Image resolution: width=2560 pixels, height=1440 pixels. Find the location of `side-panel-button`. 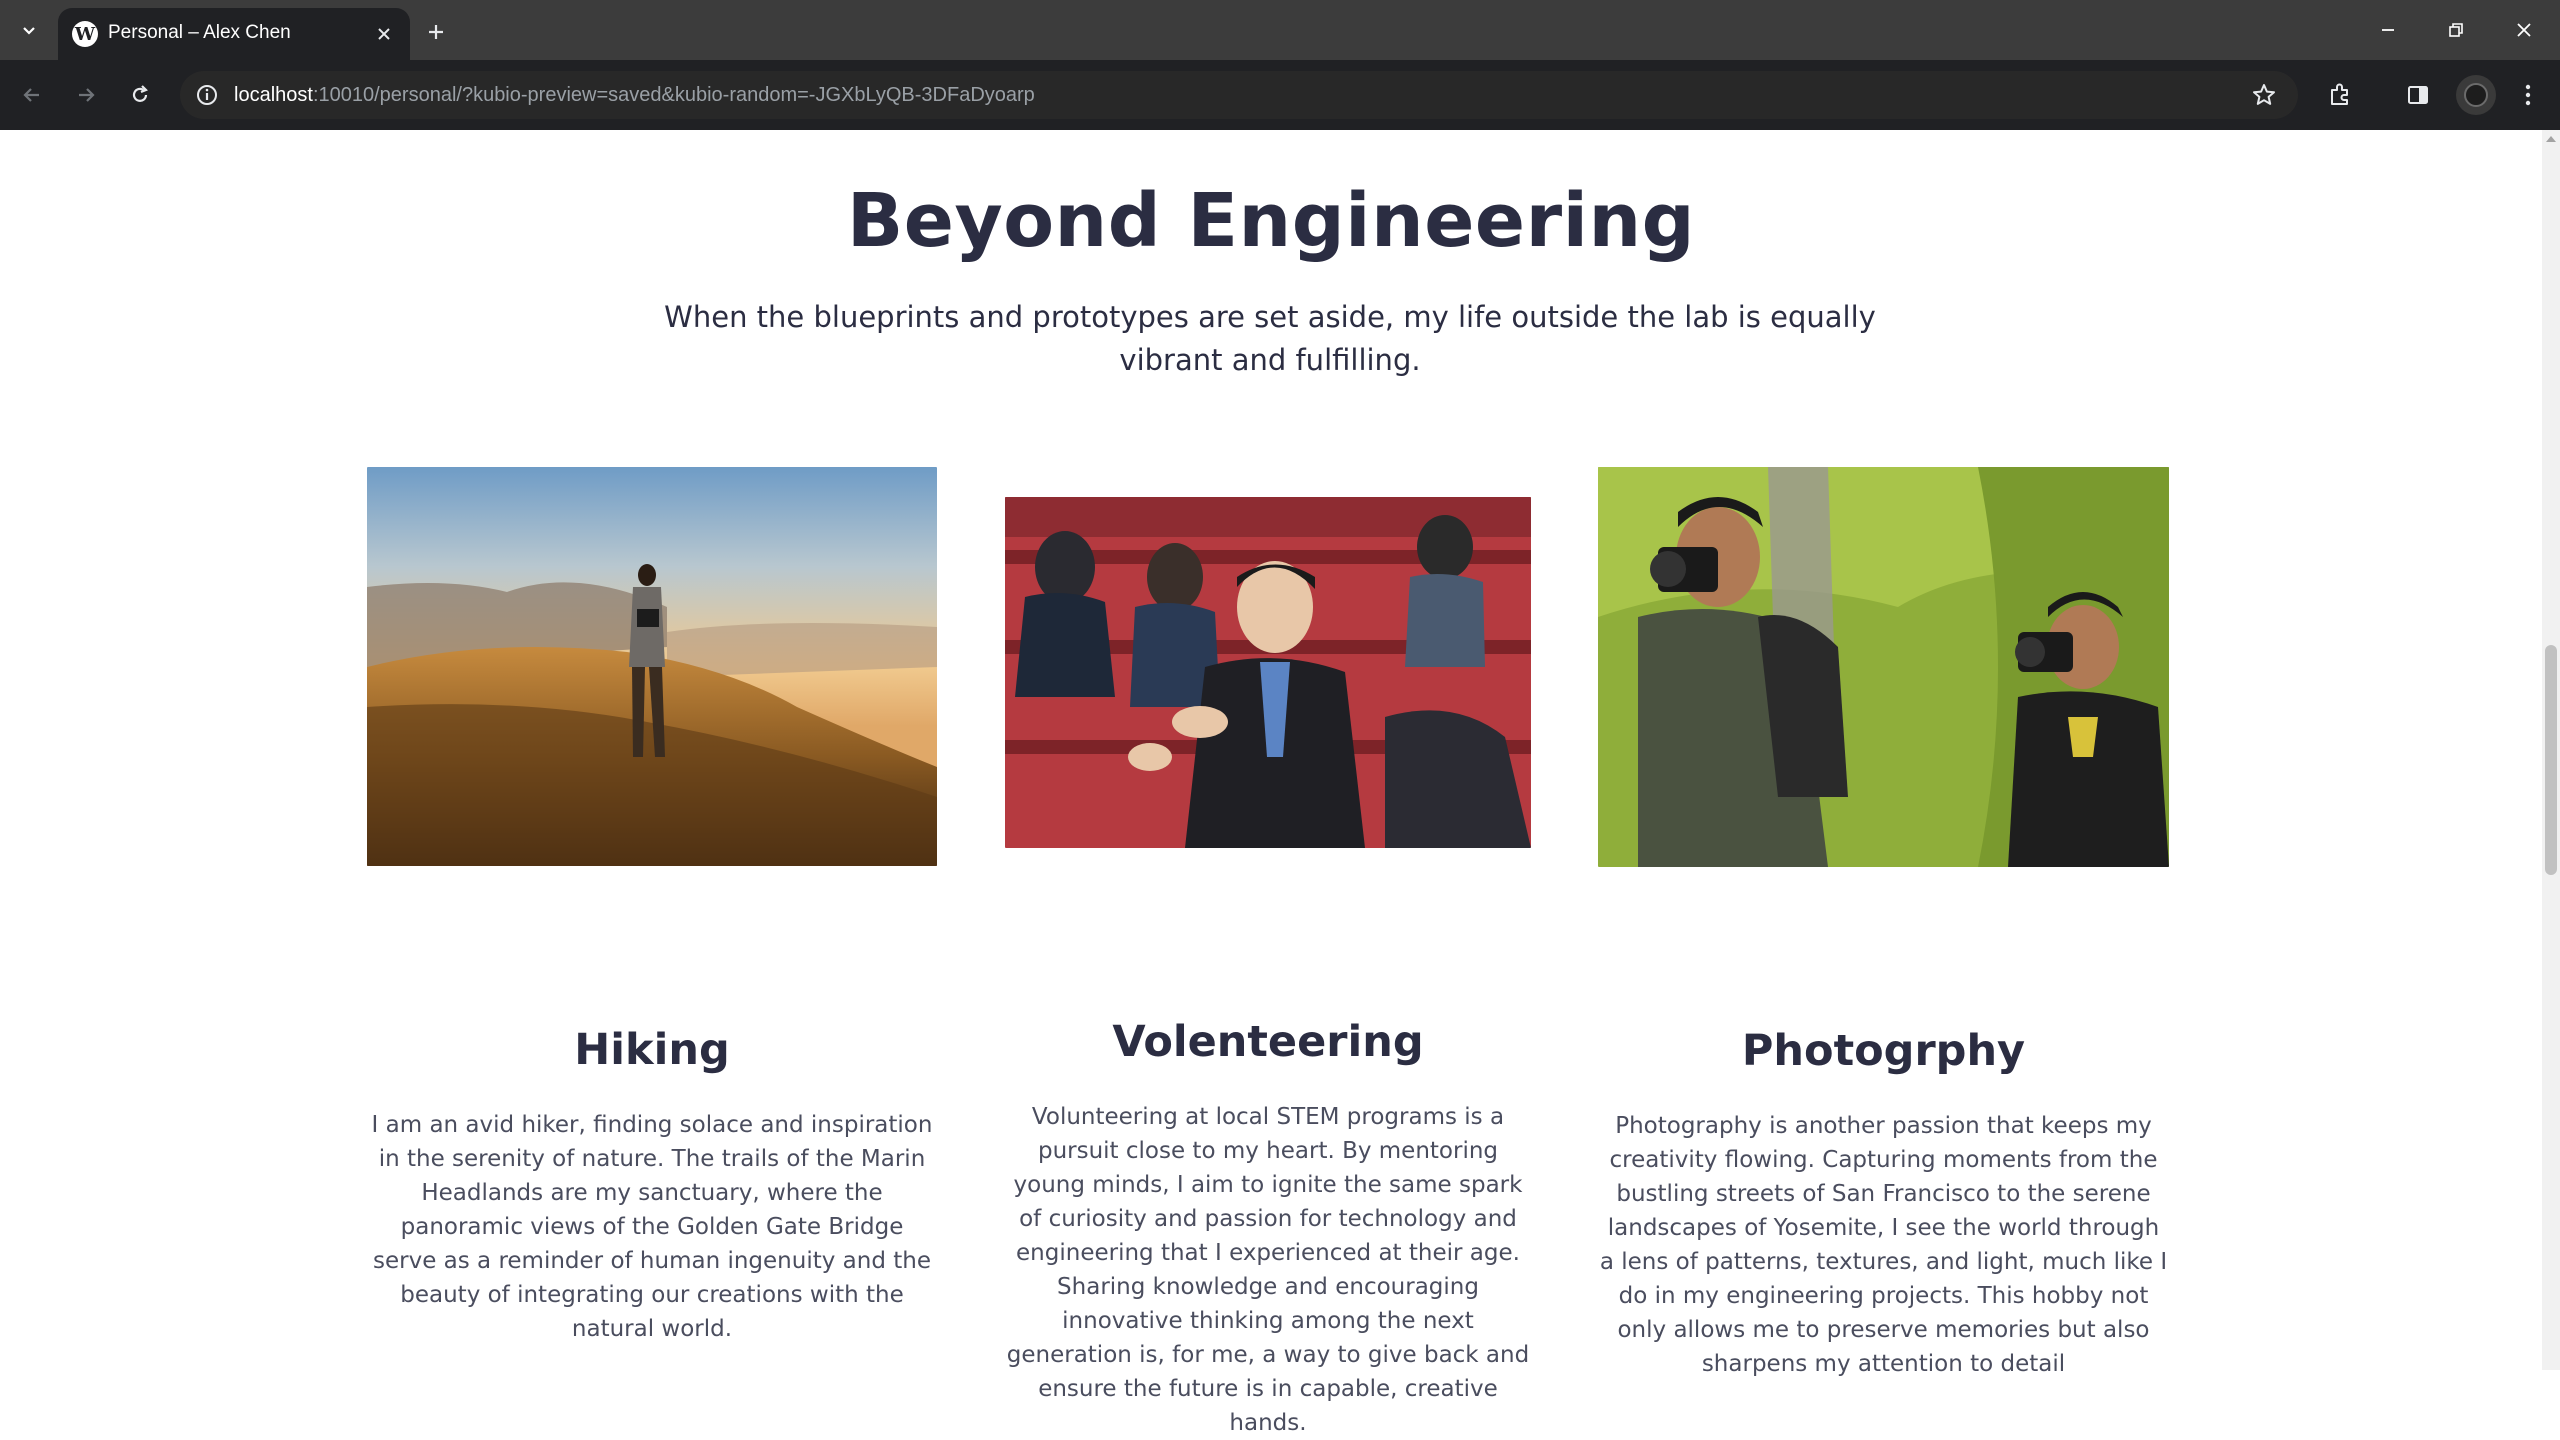

side-panel-button is located at coordinates (2418, 95).